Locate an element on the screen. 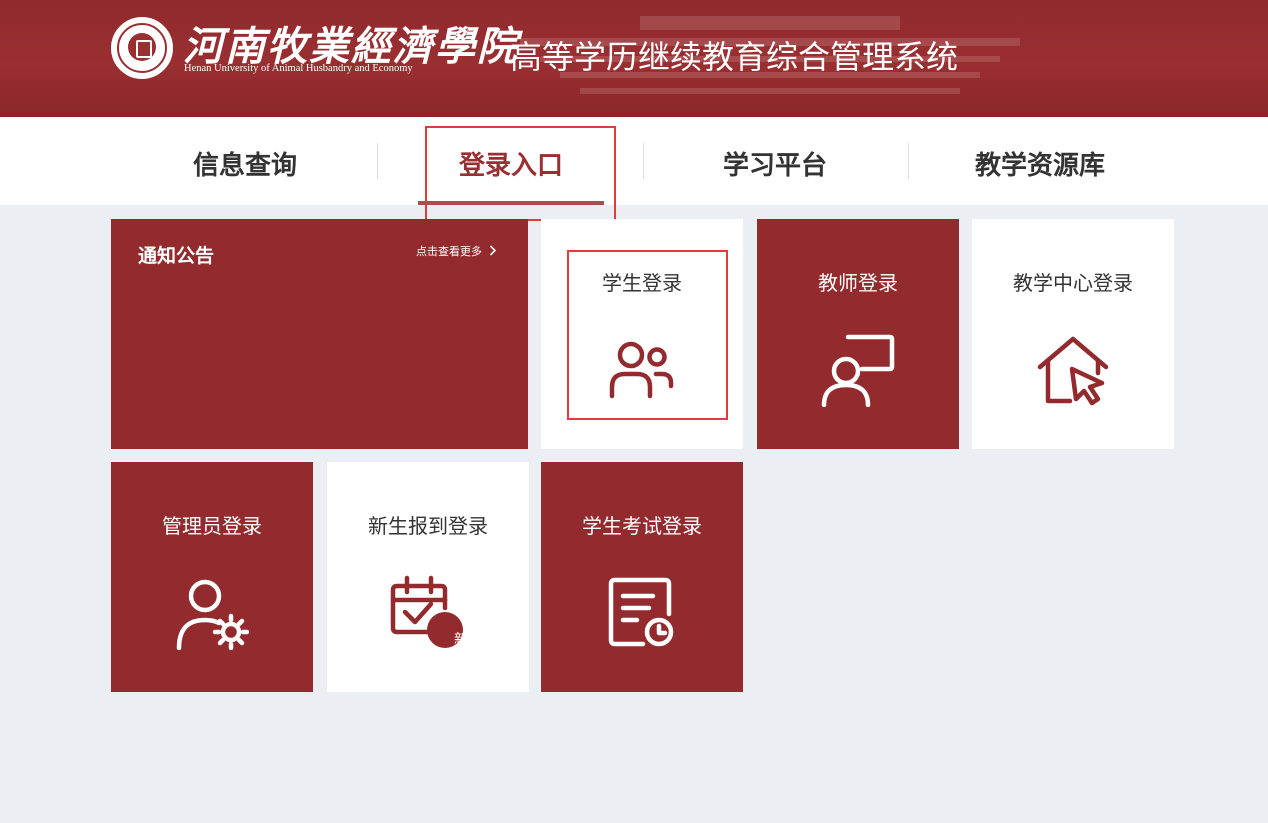 This screenshot has height=823, width=1268. tile-label: 学生考试登录 is located at coordinates (642, 526).